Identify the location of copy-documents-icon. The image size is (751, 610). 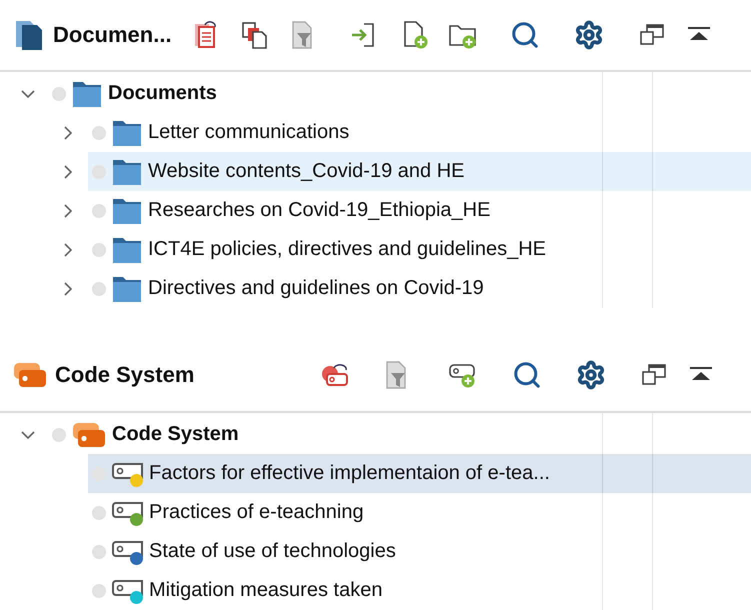
(255, 35).